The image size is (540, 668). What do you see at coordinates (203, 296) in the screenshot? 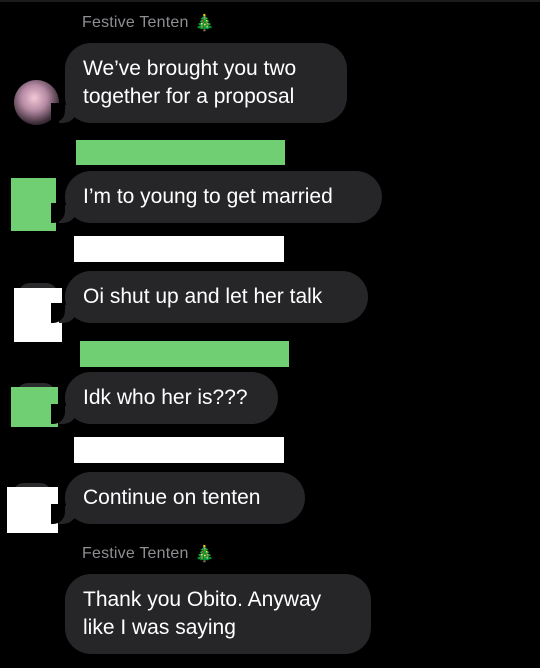
I see `message-text: Oi shut up and let her talk` at bounding box center [203, 296].